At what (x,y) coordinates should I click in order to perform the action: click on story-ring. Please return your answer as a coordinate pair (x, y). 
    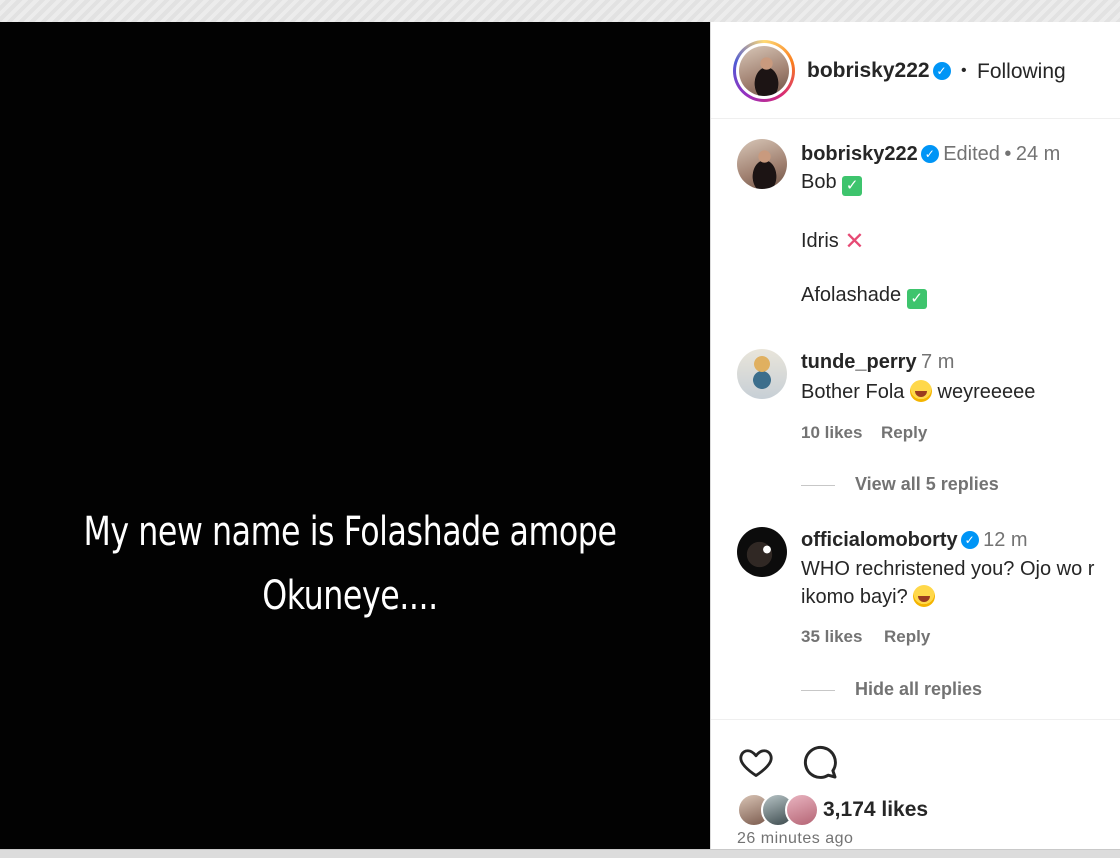
    Looking at the image, I should click on (764, 71).